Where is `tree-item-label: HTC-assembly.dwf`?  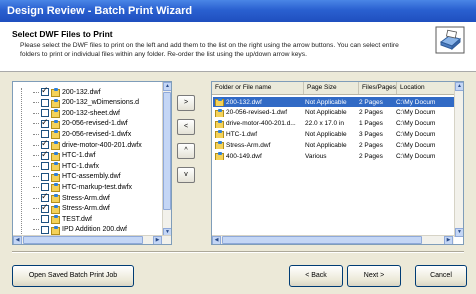 tree-item-label: HTC-assembly.dwf is located at coordinates (91, 177).